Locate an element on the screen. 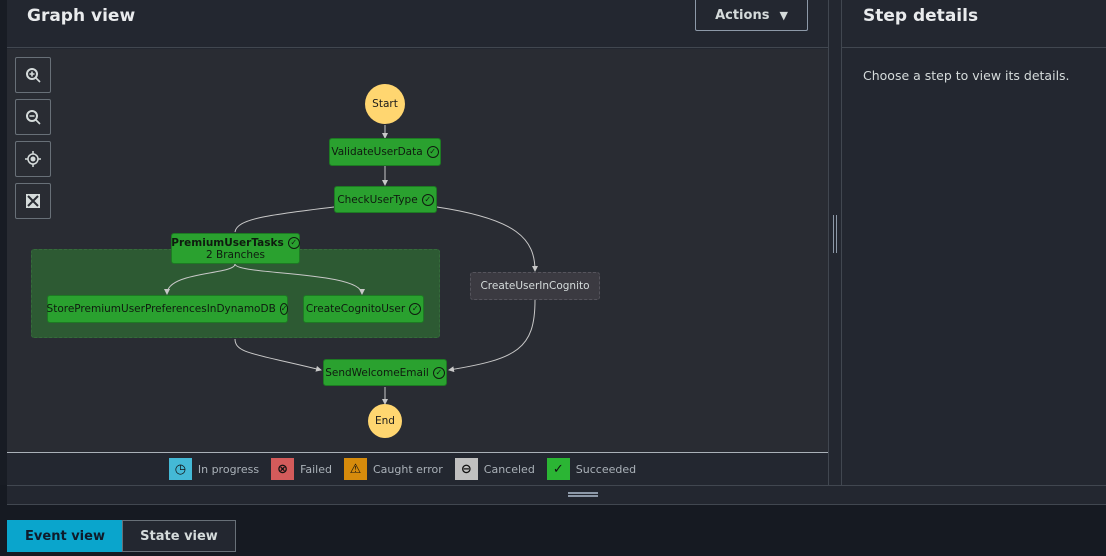 The image size is (1106, 556). details-empty-text: Choose a step to view its details. is located at coordinates (966, 75).